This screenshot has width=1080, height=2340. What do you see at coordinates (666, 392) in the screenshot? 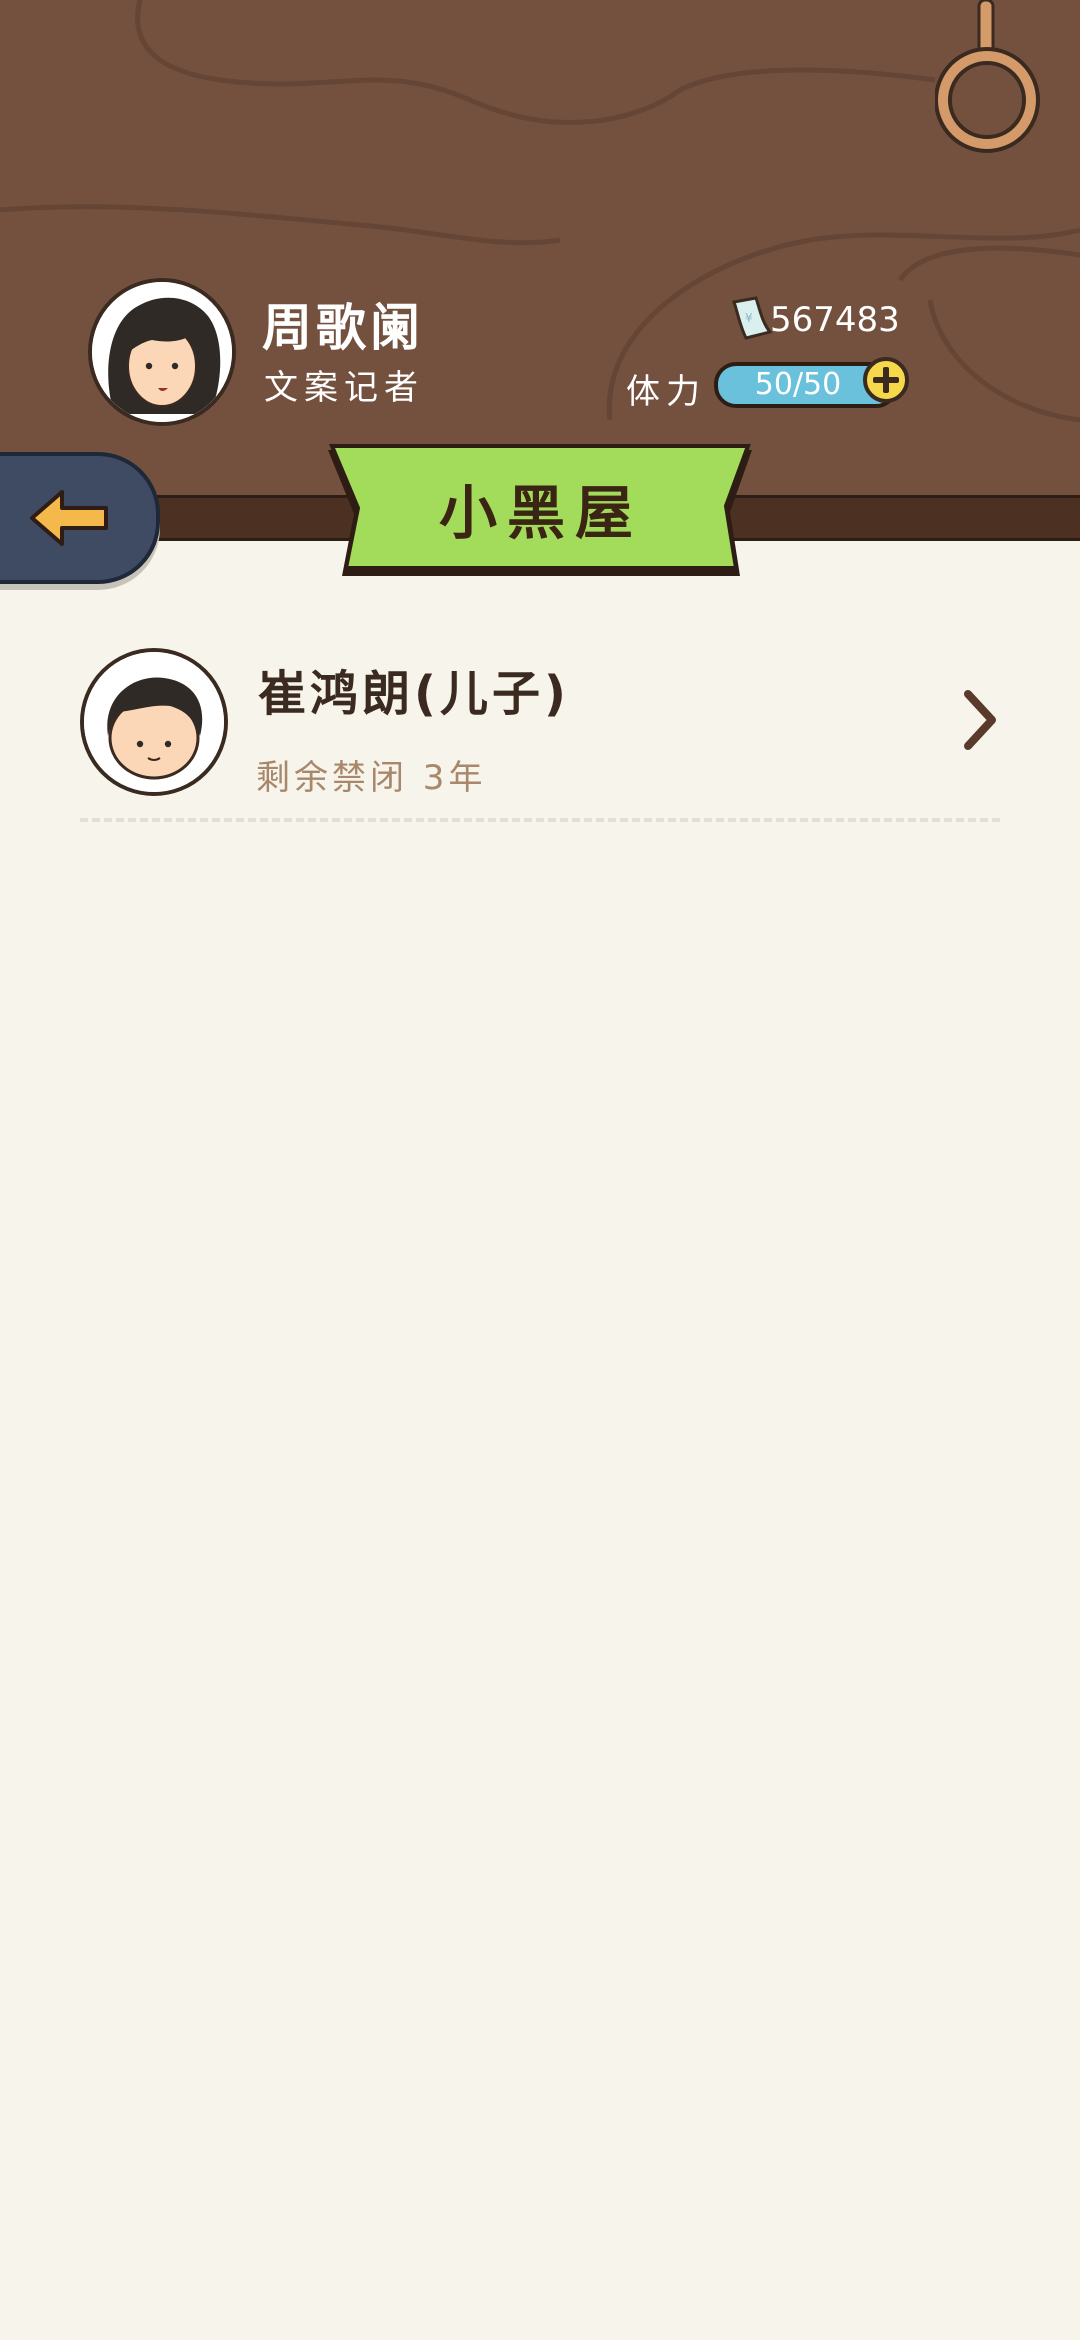
I see `stamina-label: 体力` at bounding box center [666, 392].